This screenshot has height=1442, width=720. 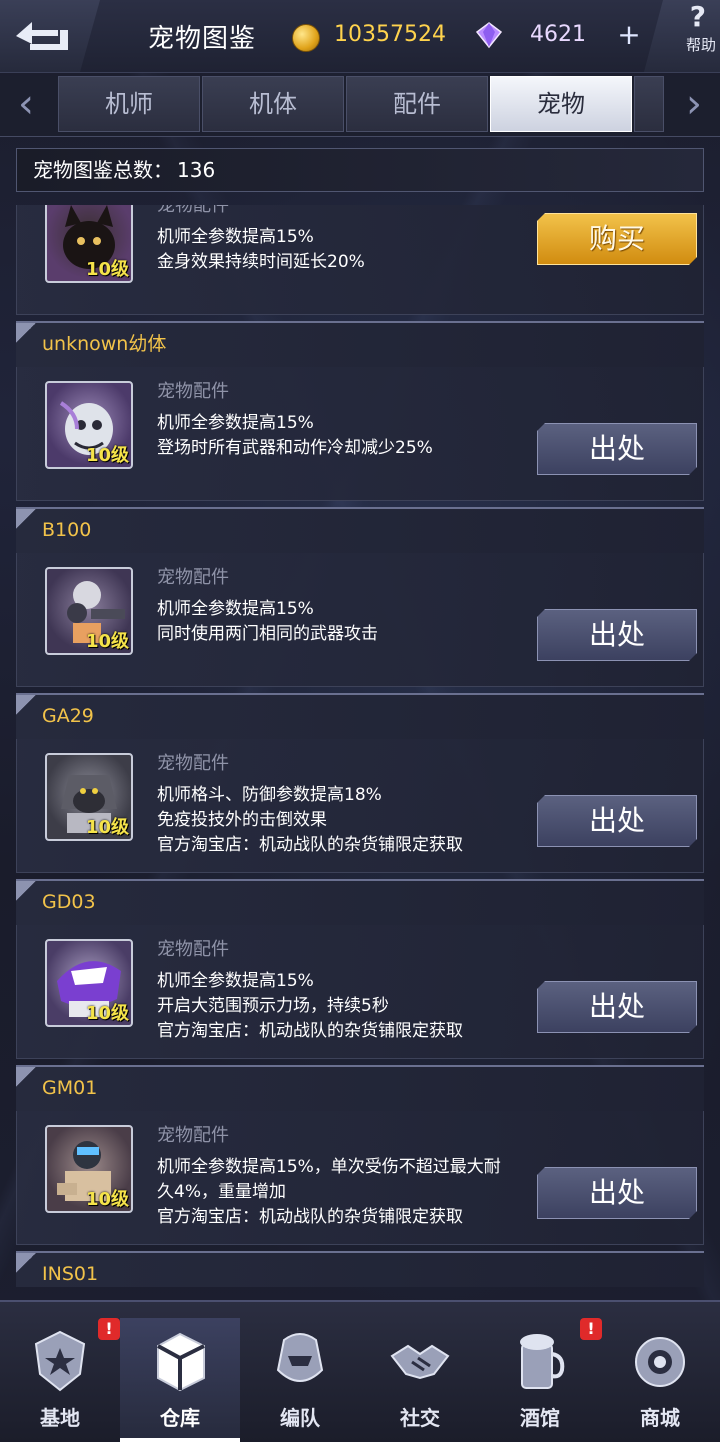 I want to click on tab-overflow, so click(x=649, y=104).